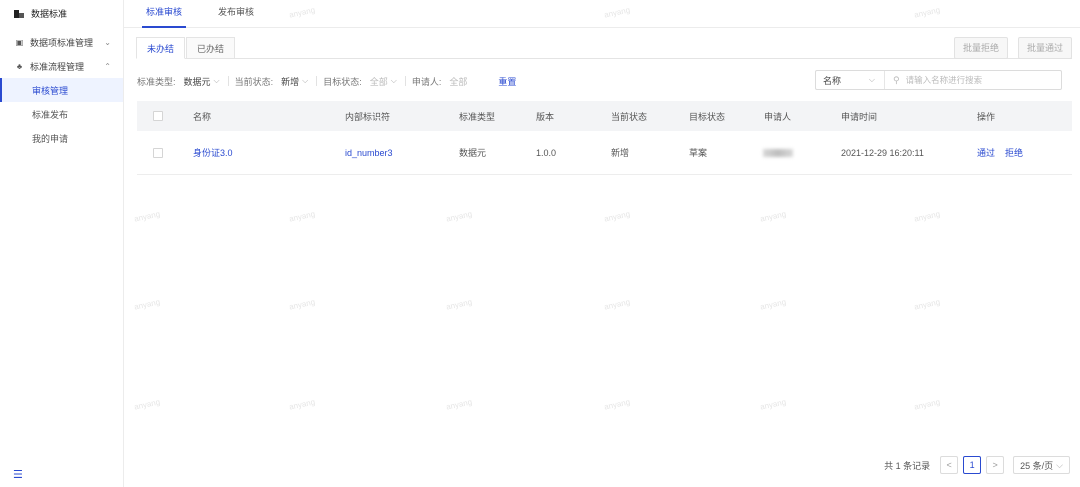 This screenshot has width=1080, height=487. I want to click on filter-applicant: 申请人: 全部, so click(440, 81).